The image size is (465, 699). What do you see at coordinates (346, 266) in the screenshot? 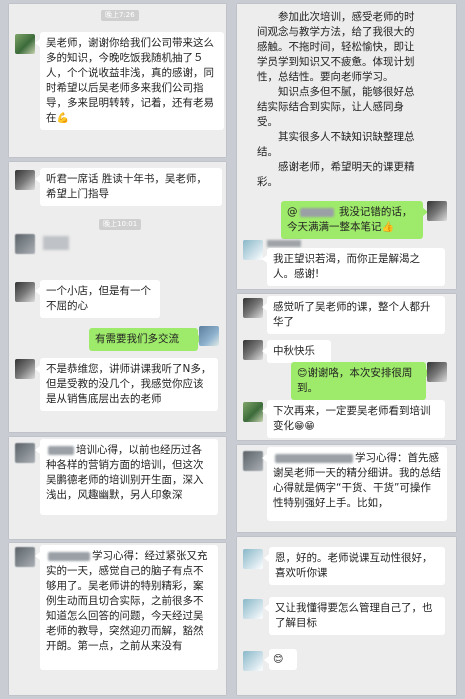
I see `message-text: 我正望识若渴，而你正是解渴之人。感谢!` at bounding box center [346, 266].